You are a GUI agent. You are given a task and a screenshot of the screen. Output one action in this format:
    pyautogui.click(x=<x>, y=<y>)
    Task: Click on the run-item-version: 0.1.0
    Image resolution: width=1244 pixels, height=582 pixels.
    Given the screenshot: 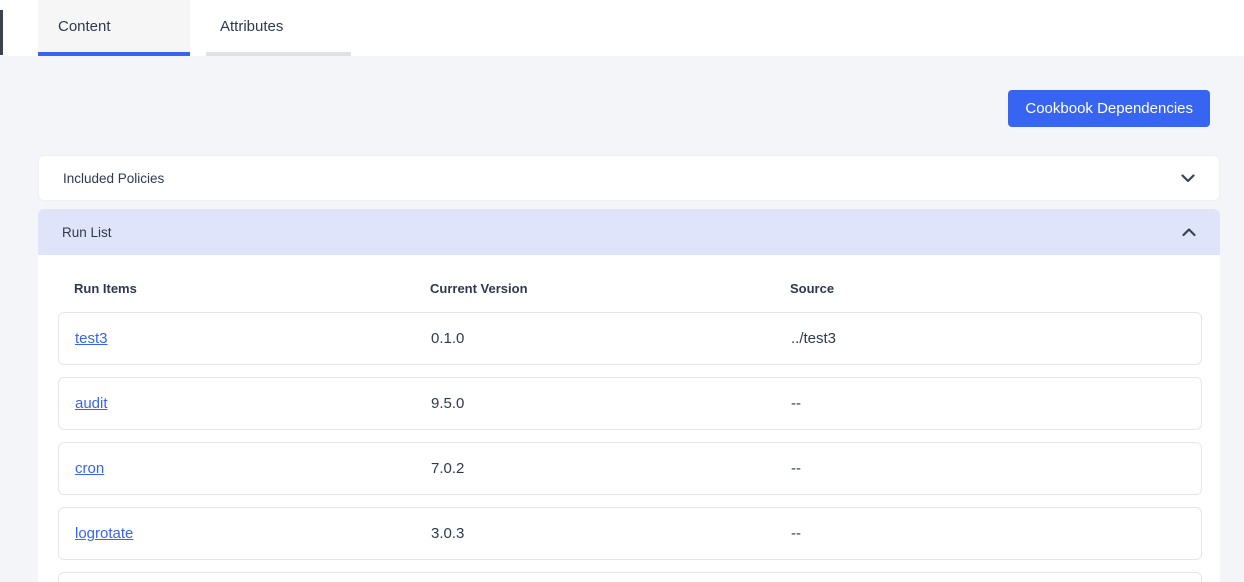 What is the action you would take?
    pyautogui.click(x=448, y=338)
    